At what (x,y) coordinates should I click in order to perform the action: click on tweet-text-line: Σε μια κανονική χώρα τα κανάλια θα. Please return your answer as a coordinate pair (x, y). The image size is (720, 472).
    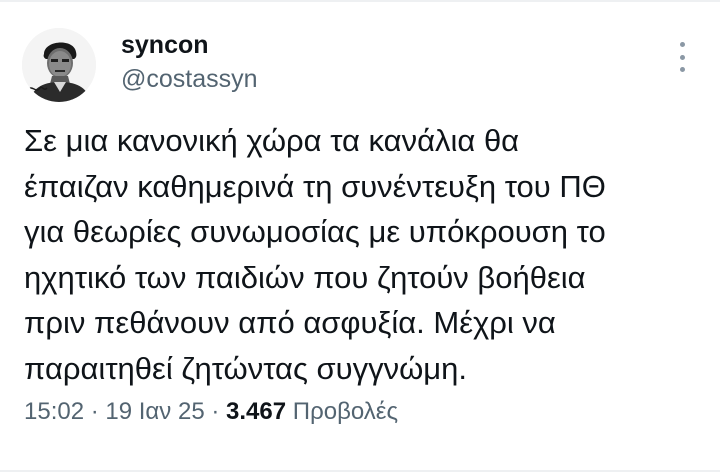
    Looking at the image, I should click on (272, 140).